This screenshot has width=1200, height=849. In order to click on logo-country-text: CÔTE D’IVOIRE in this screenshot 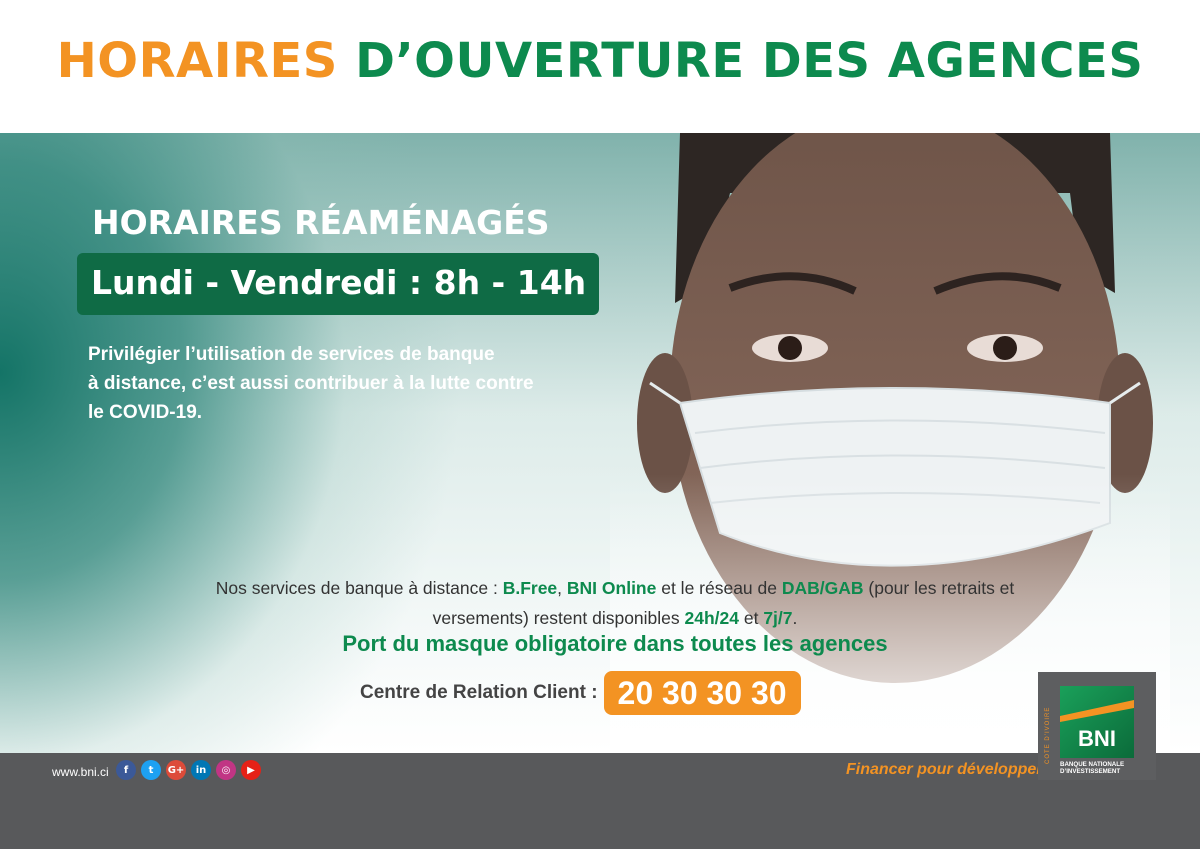, I will do `click(1048, 735)`.